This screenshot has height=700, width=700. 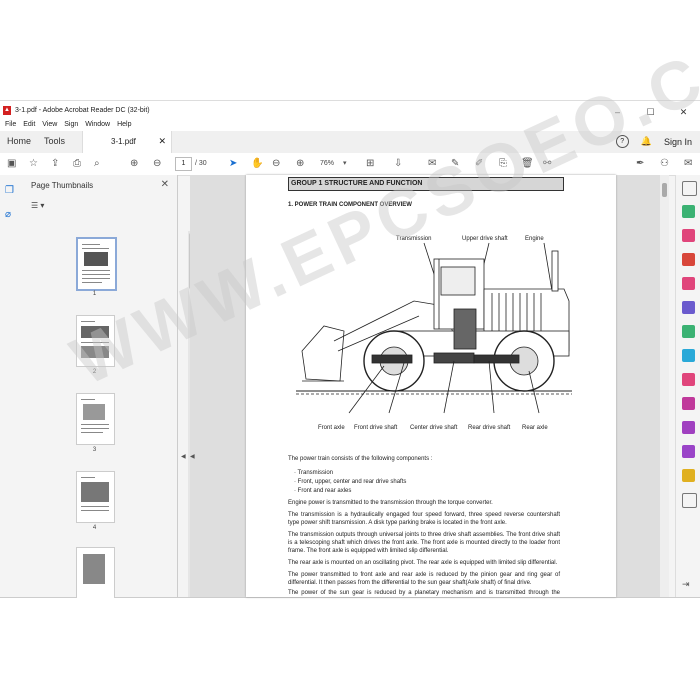 What do you see at coordinates (183, 456) in the screenshot?
I see `collapse-panel-icon: ◀` at bounding box center [183, 456].